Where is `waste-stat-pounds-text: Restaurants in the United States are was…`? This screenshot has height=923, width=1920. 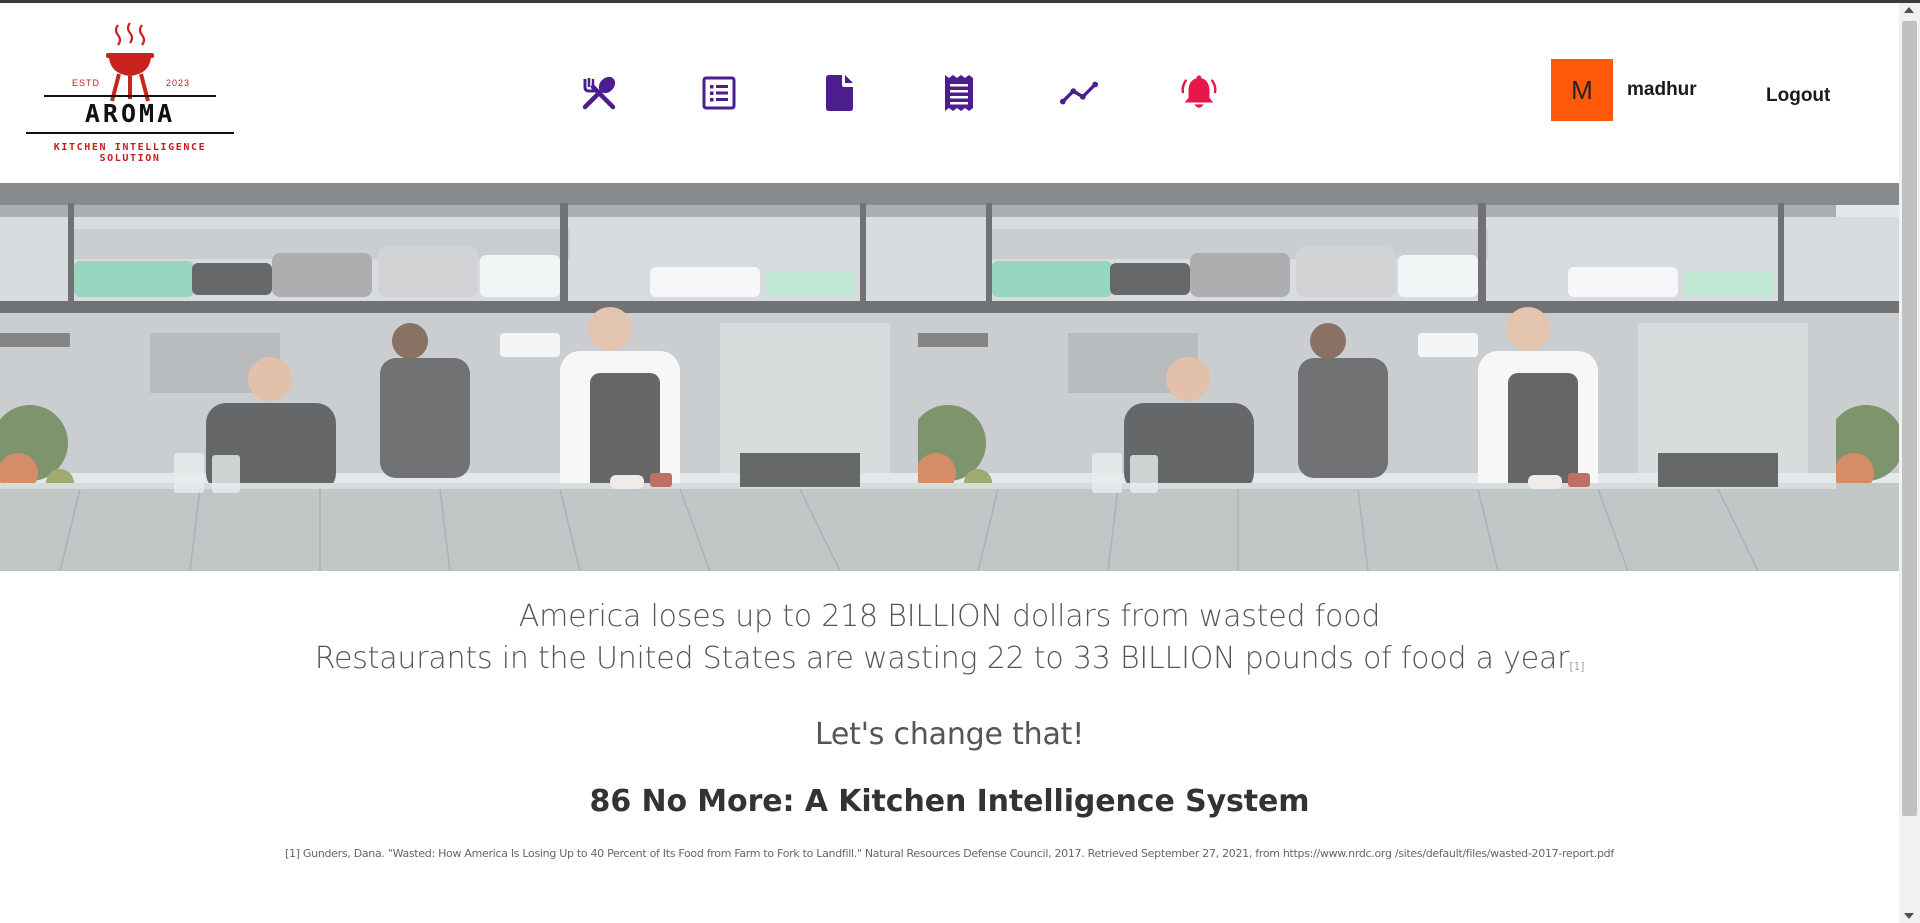 waste-stat-pounds-text: Restaurants in the United States are was… is located at coordinates (942, 658).